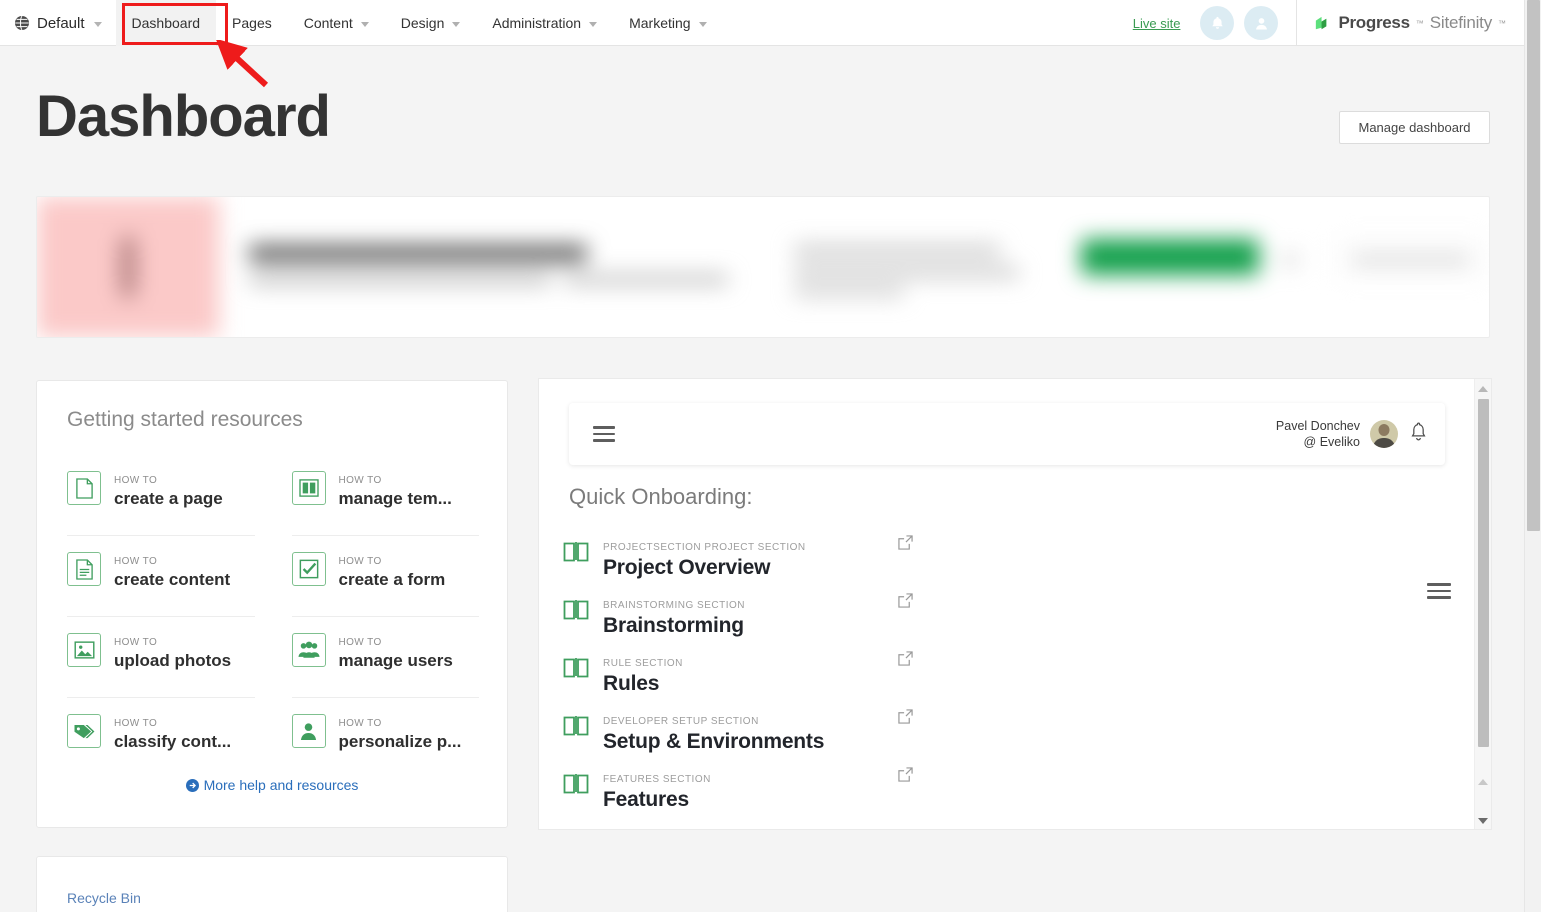 The image size is (1541, 912). What do you see at coordinates (1322, 23) in the screenshot?
I see `progress-logo-icon` at bounding box center [1322, 23].